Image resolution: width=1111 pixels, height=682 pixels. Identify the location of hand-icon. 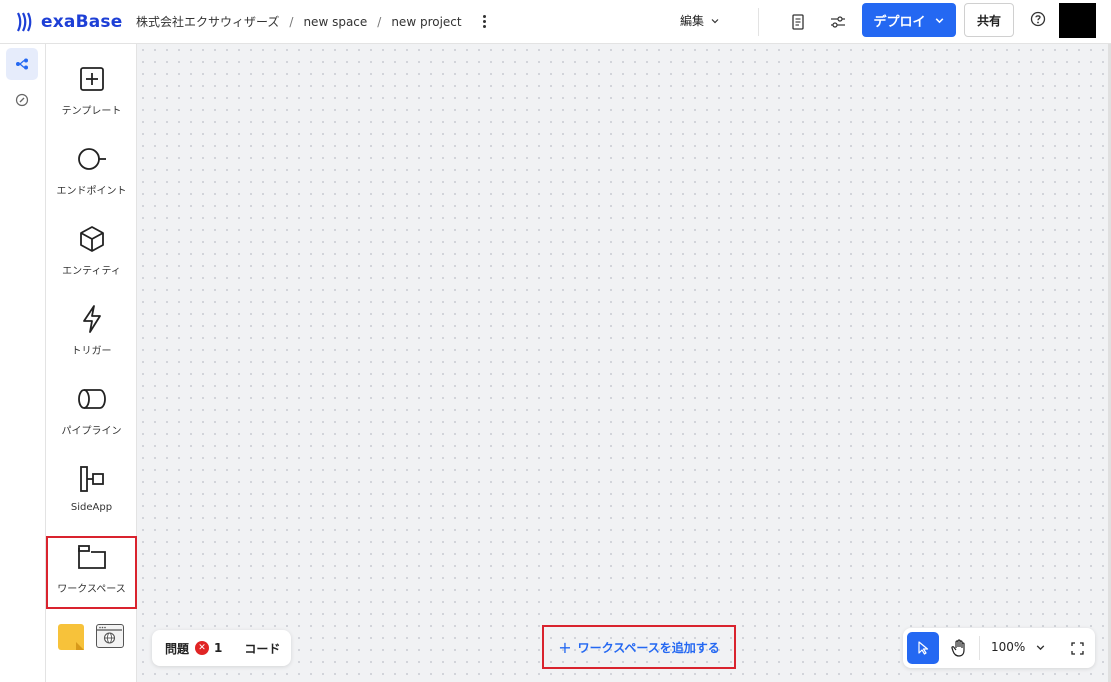
(958, 648).